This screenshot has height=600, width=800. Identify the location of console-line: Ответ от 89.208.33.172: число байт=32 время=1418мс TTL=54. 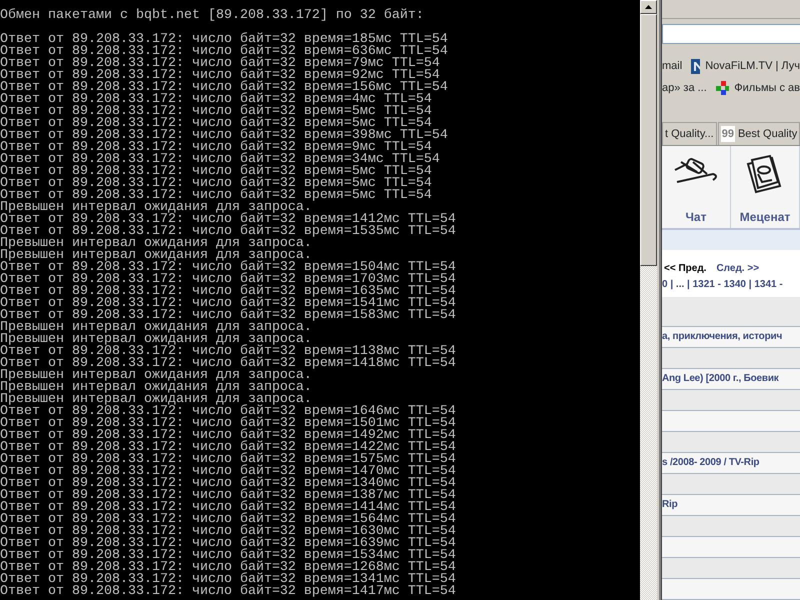
(228, 364).